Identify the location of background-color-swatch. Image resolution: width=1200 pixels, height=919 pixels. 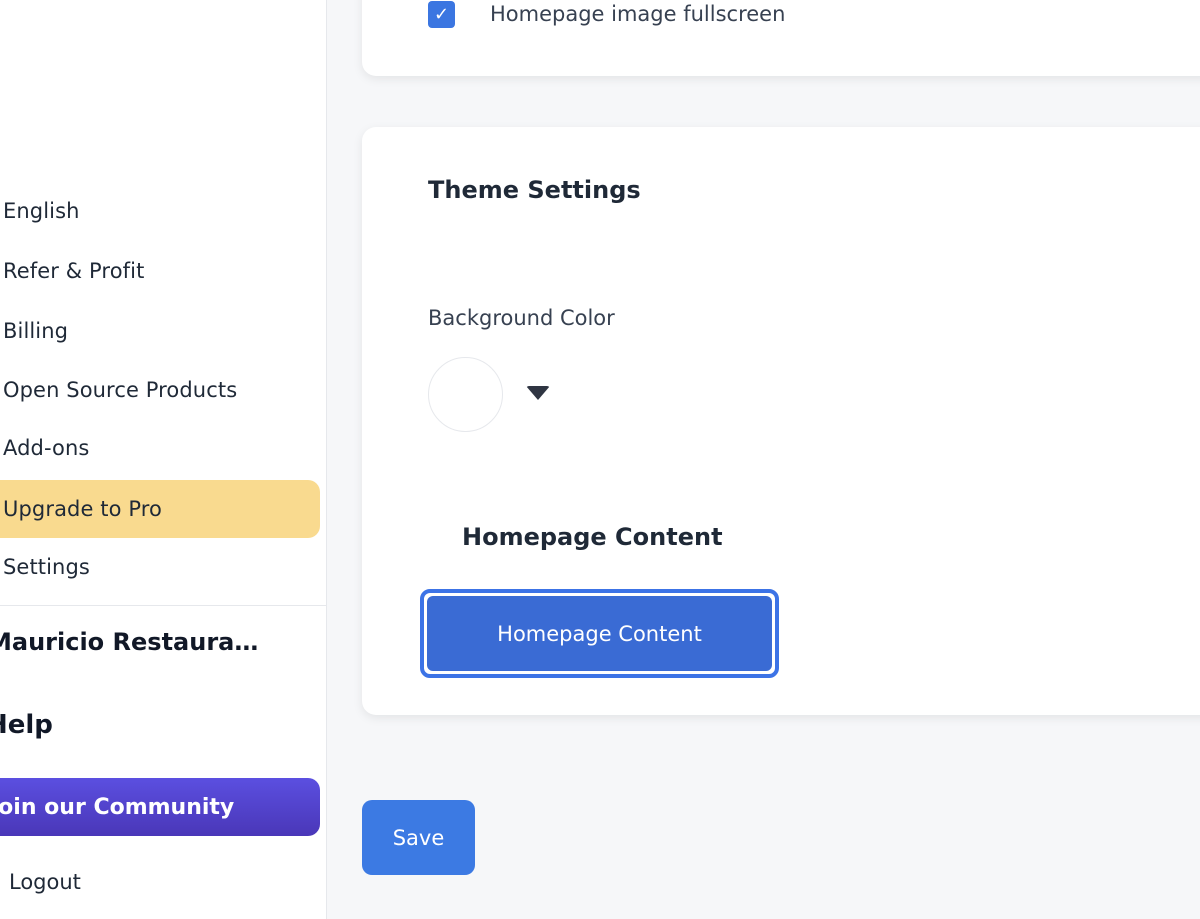
(465, 394).